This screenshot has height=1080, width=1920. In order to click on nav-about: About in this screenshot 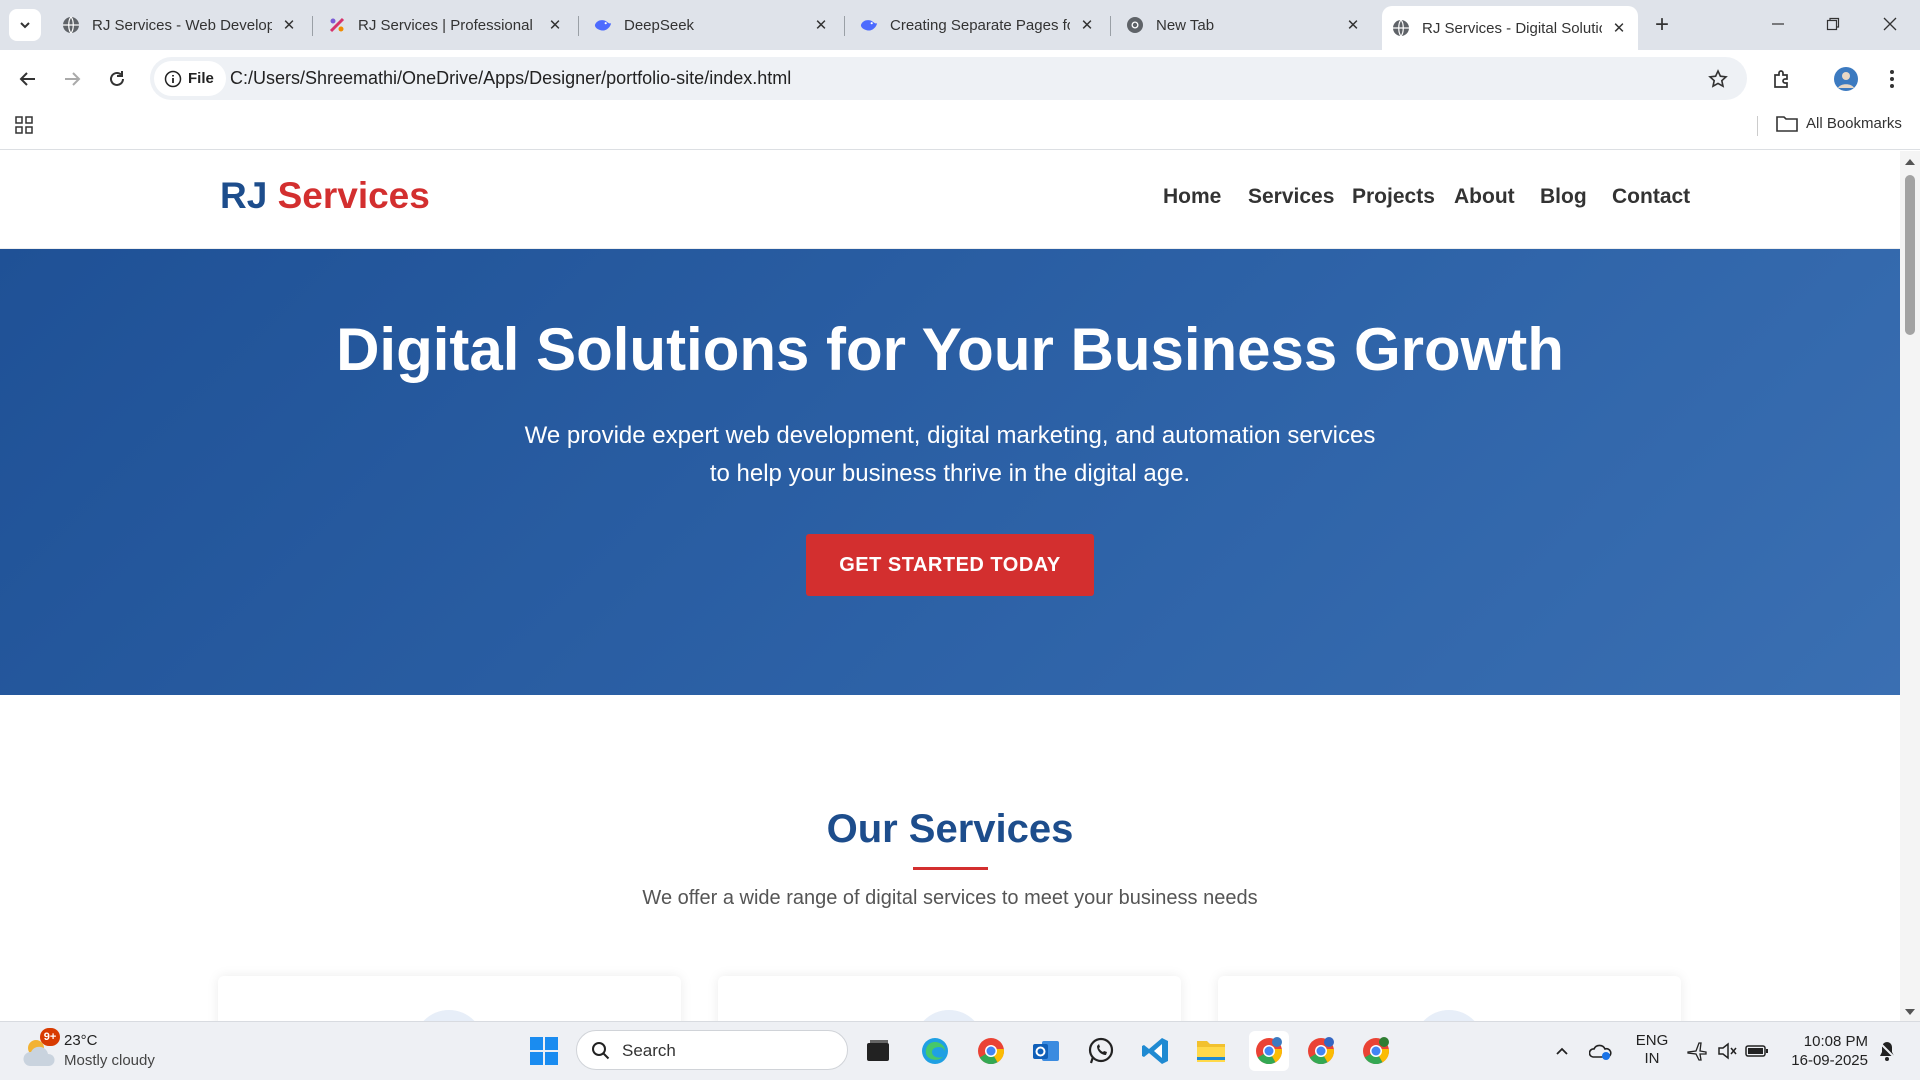, I will do `click(1484, 197)`.